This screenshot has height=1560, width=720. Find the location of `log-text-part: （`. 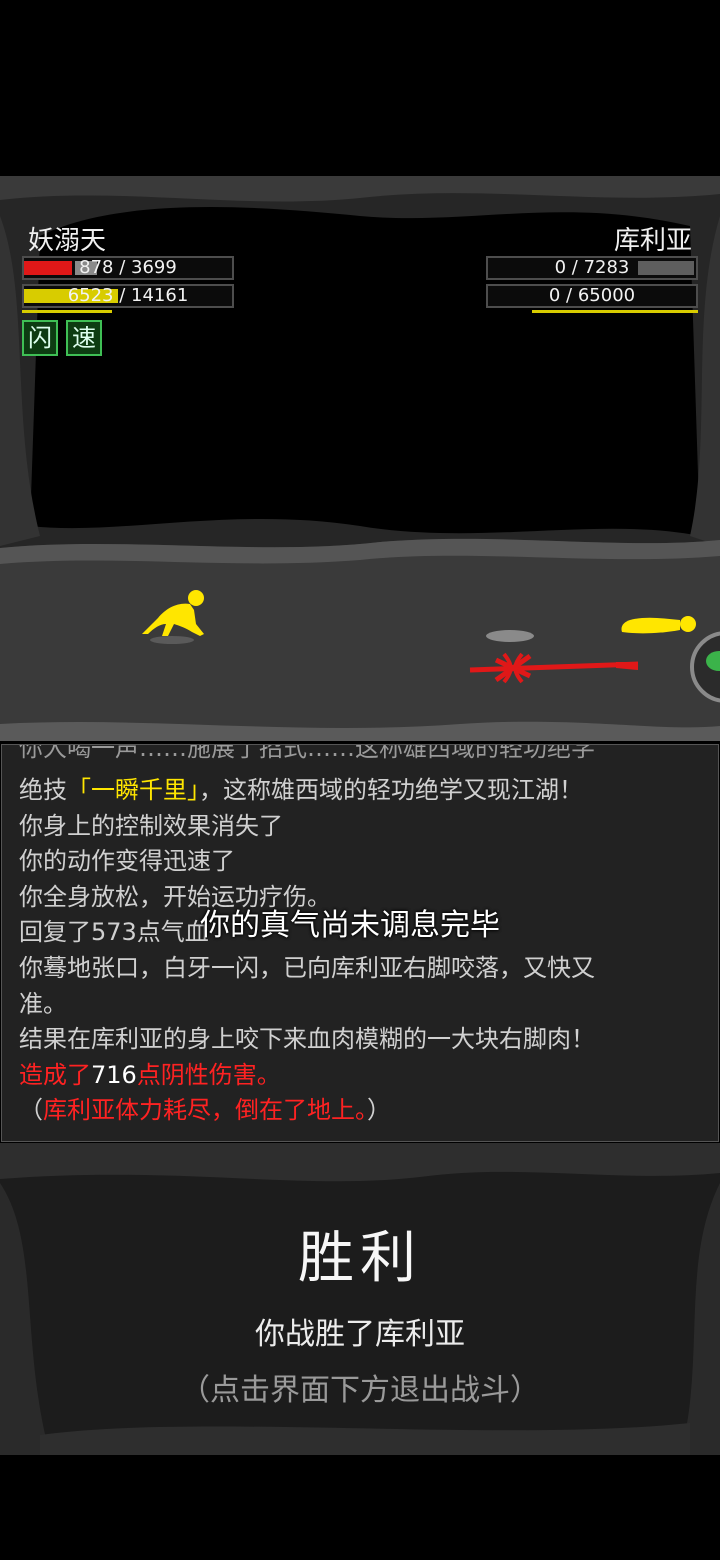

log-text-part: （ is located at coordinates (31, 1110).